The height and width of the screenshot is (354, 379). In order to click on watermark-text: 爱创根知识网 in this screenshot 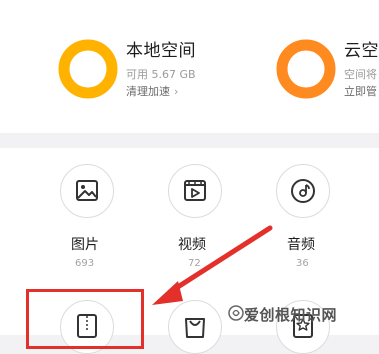, I will do `click(291, 315)`.